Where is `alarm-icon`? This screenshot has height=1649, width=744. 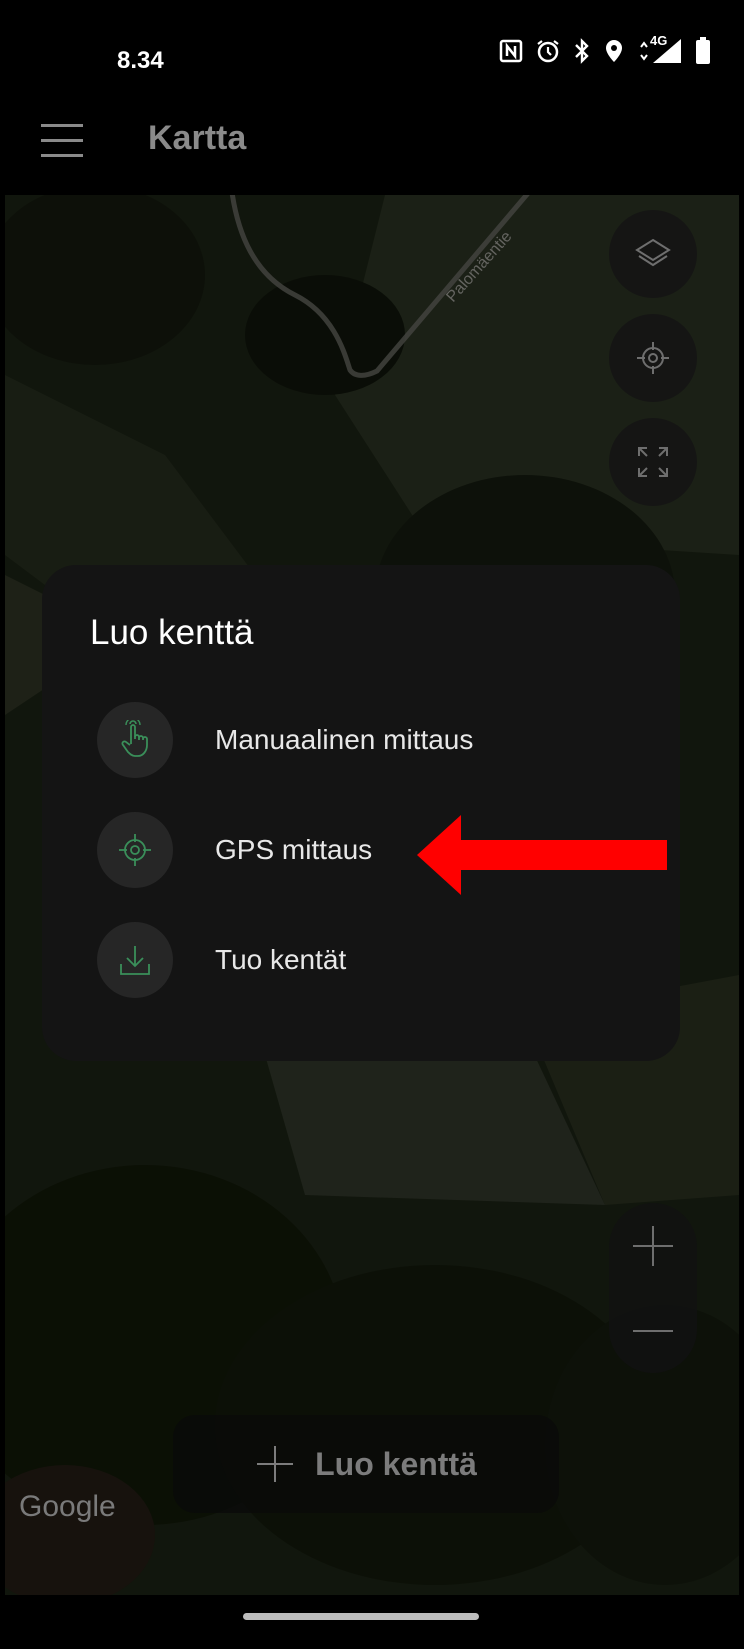
alarm-icon is located at coordinates (548, 51).